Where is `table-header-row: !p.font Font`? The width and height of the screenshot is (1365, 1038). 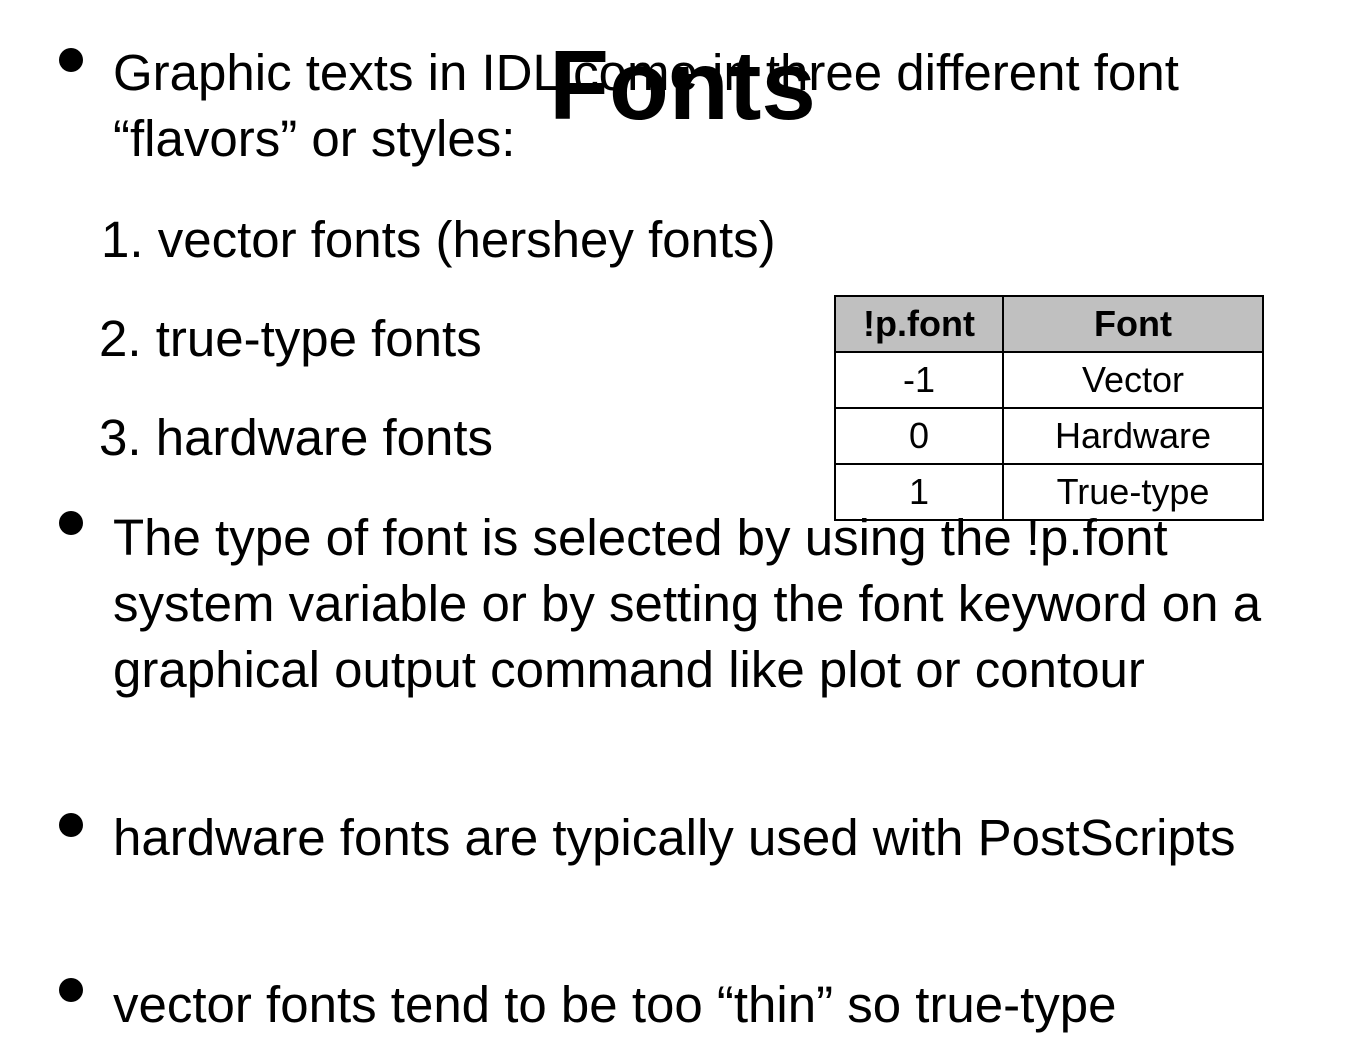 table-header-row: !p.font Font is located at coordinates (1049, 324).